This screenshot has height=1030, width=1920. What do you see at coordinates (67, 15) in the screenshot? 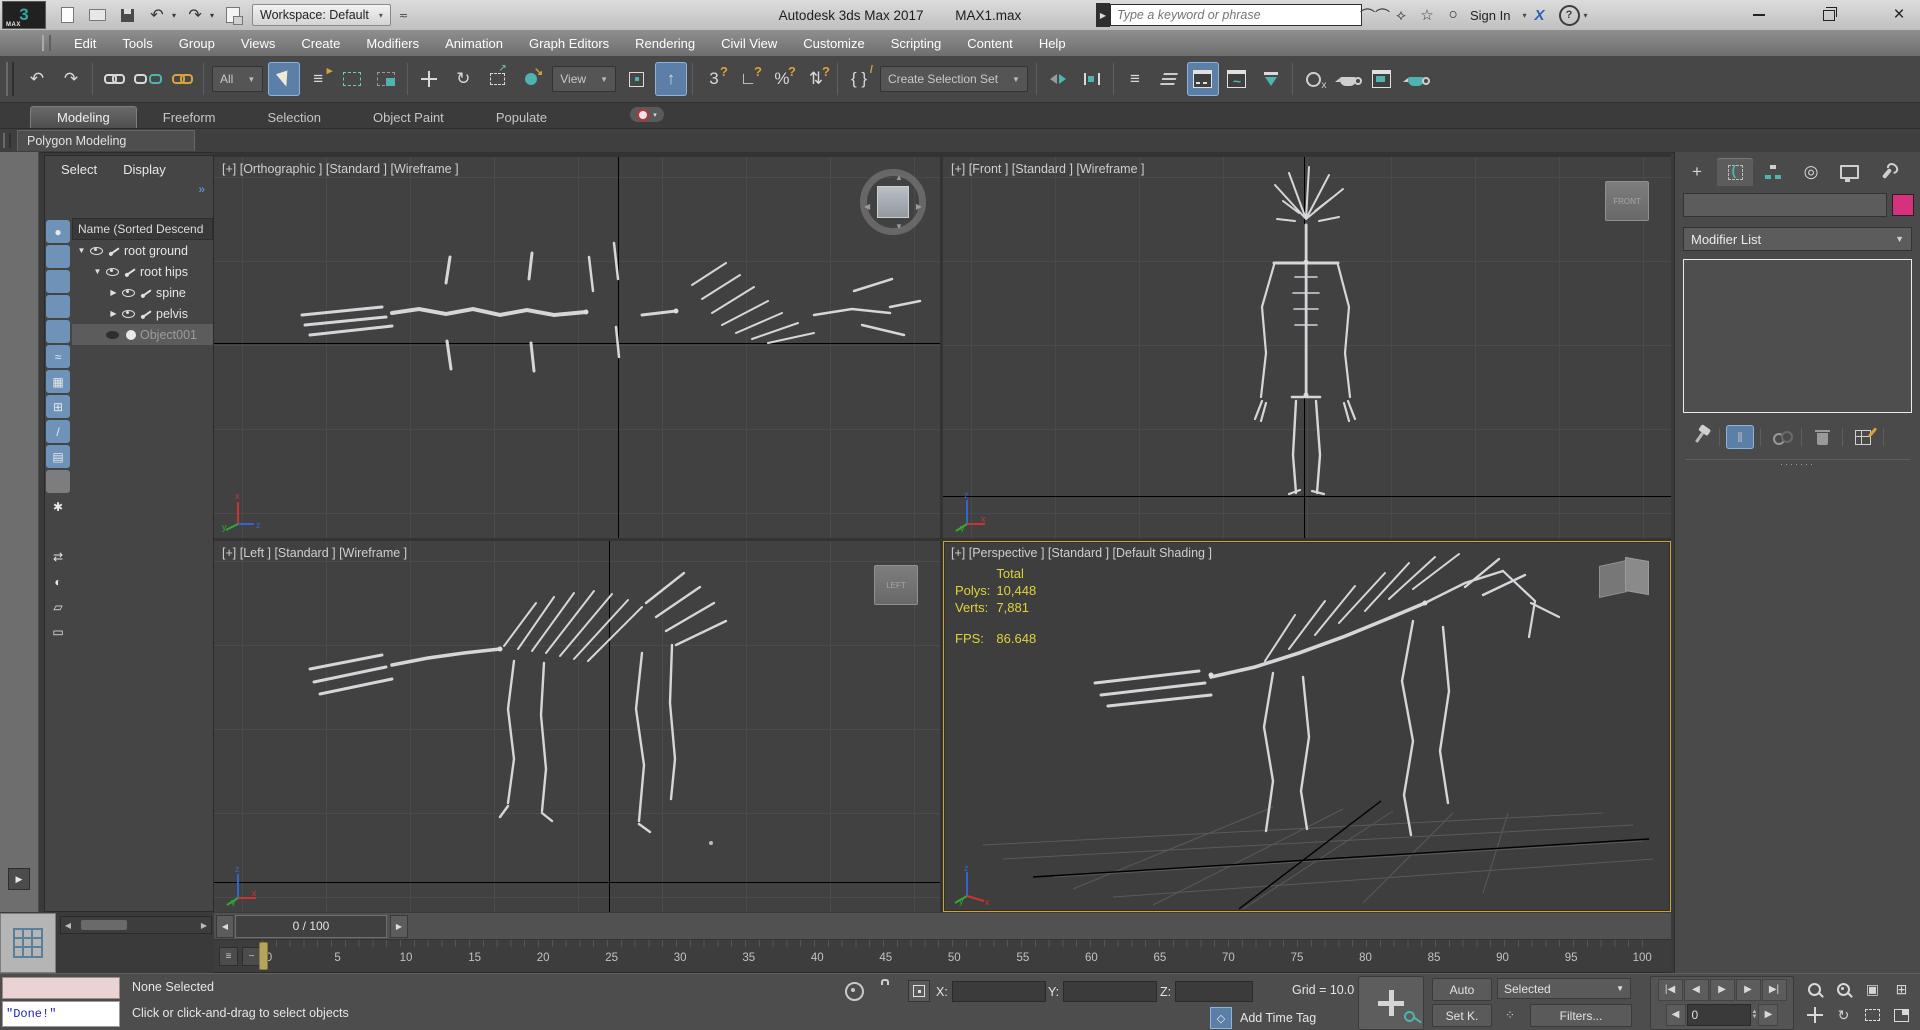
I see `new-file-button` at bounding box center [67, 15].